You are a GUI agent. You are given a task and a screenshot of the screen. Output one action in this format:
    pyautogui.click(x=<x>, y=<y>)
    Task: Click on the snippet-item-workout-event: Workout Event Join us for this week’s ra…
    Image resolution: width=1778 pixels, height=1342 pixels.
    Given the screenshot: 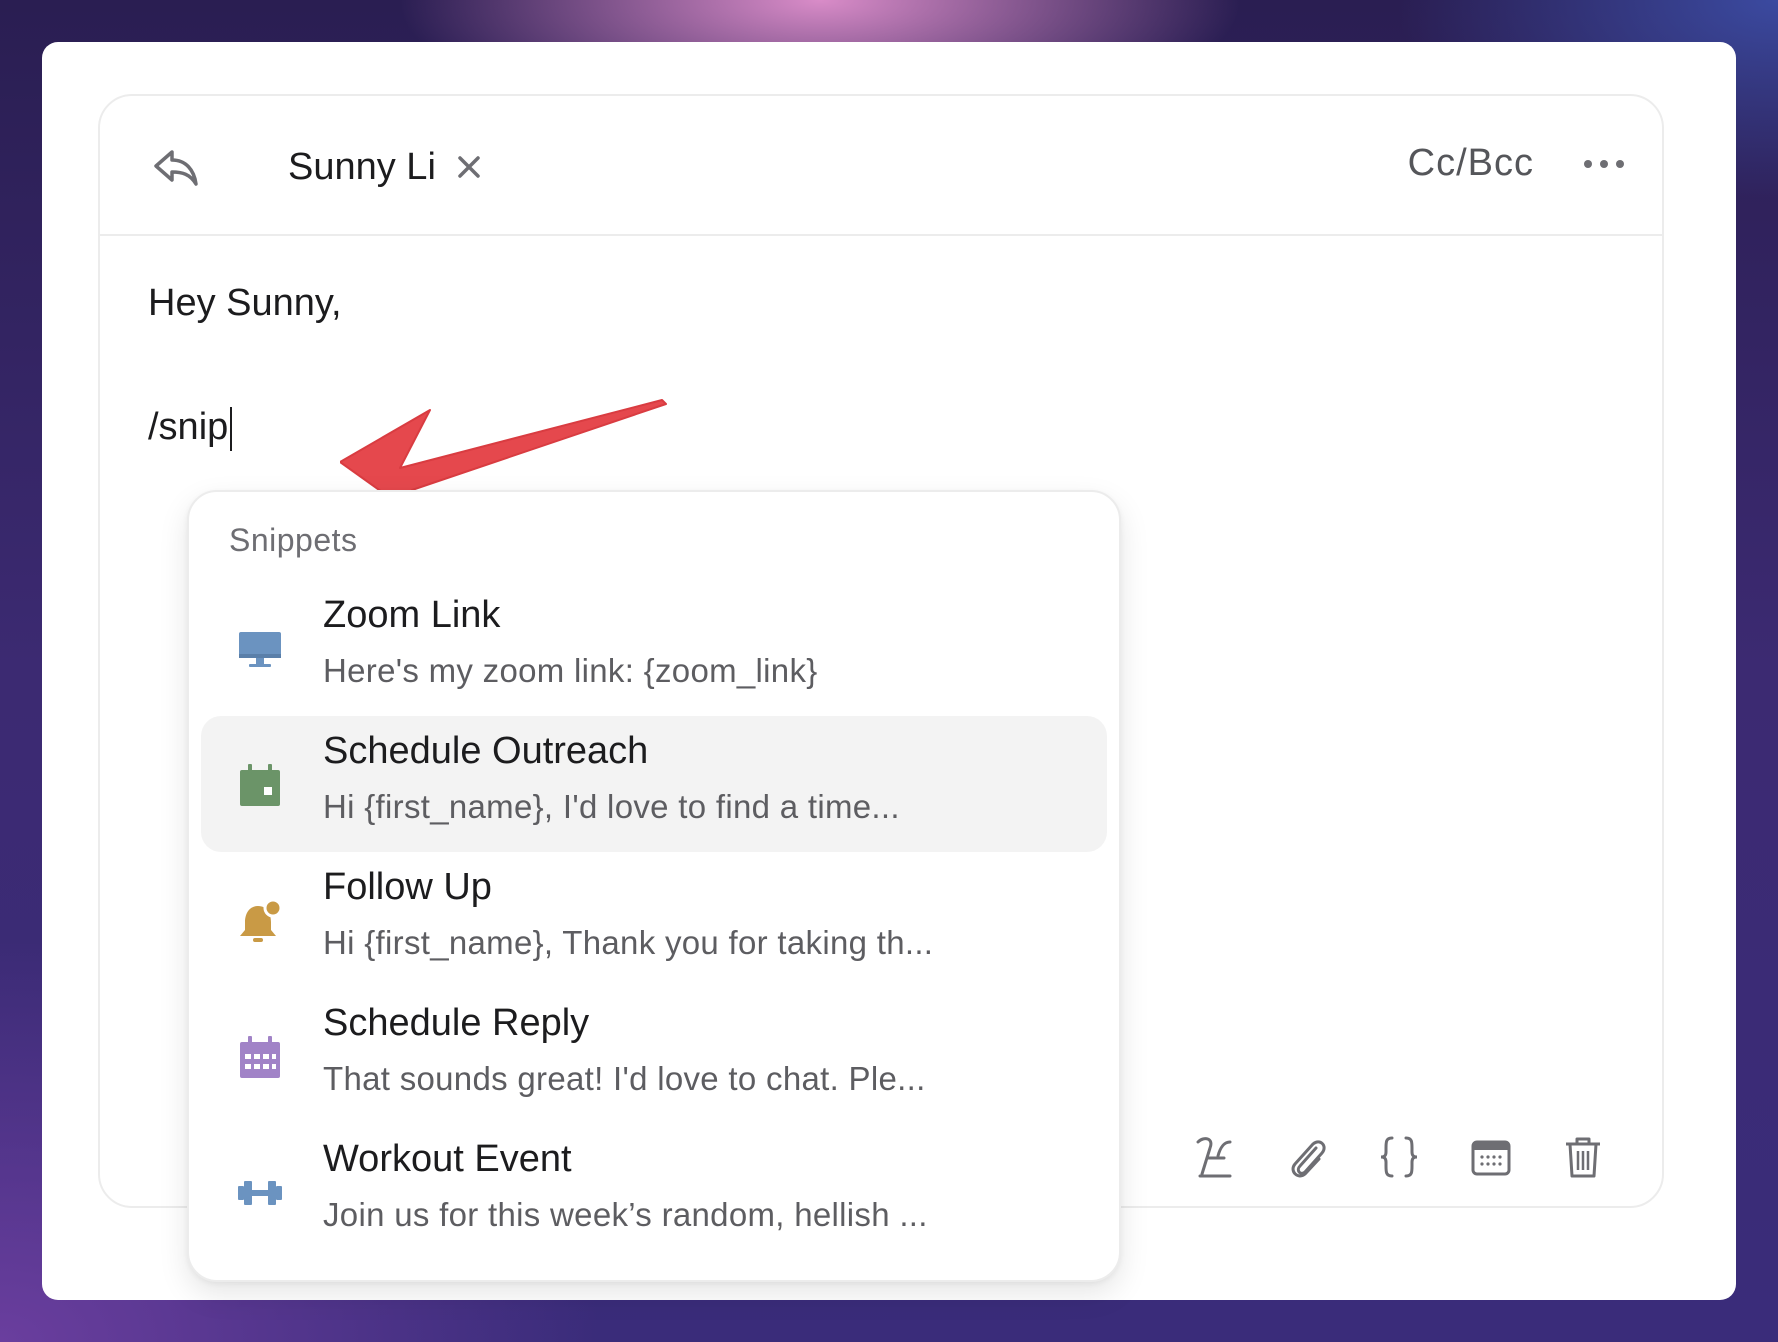 What is the action you would take?
    pyautogui.click(x=654, y=1192)
    